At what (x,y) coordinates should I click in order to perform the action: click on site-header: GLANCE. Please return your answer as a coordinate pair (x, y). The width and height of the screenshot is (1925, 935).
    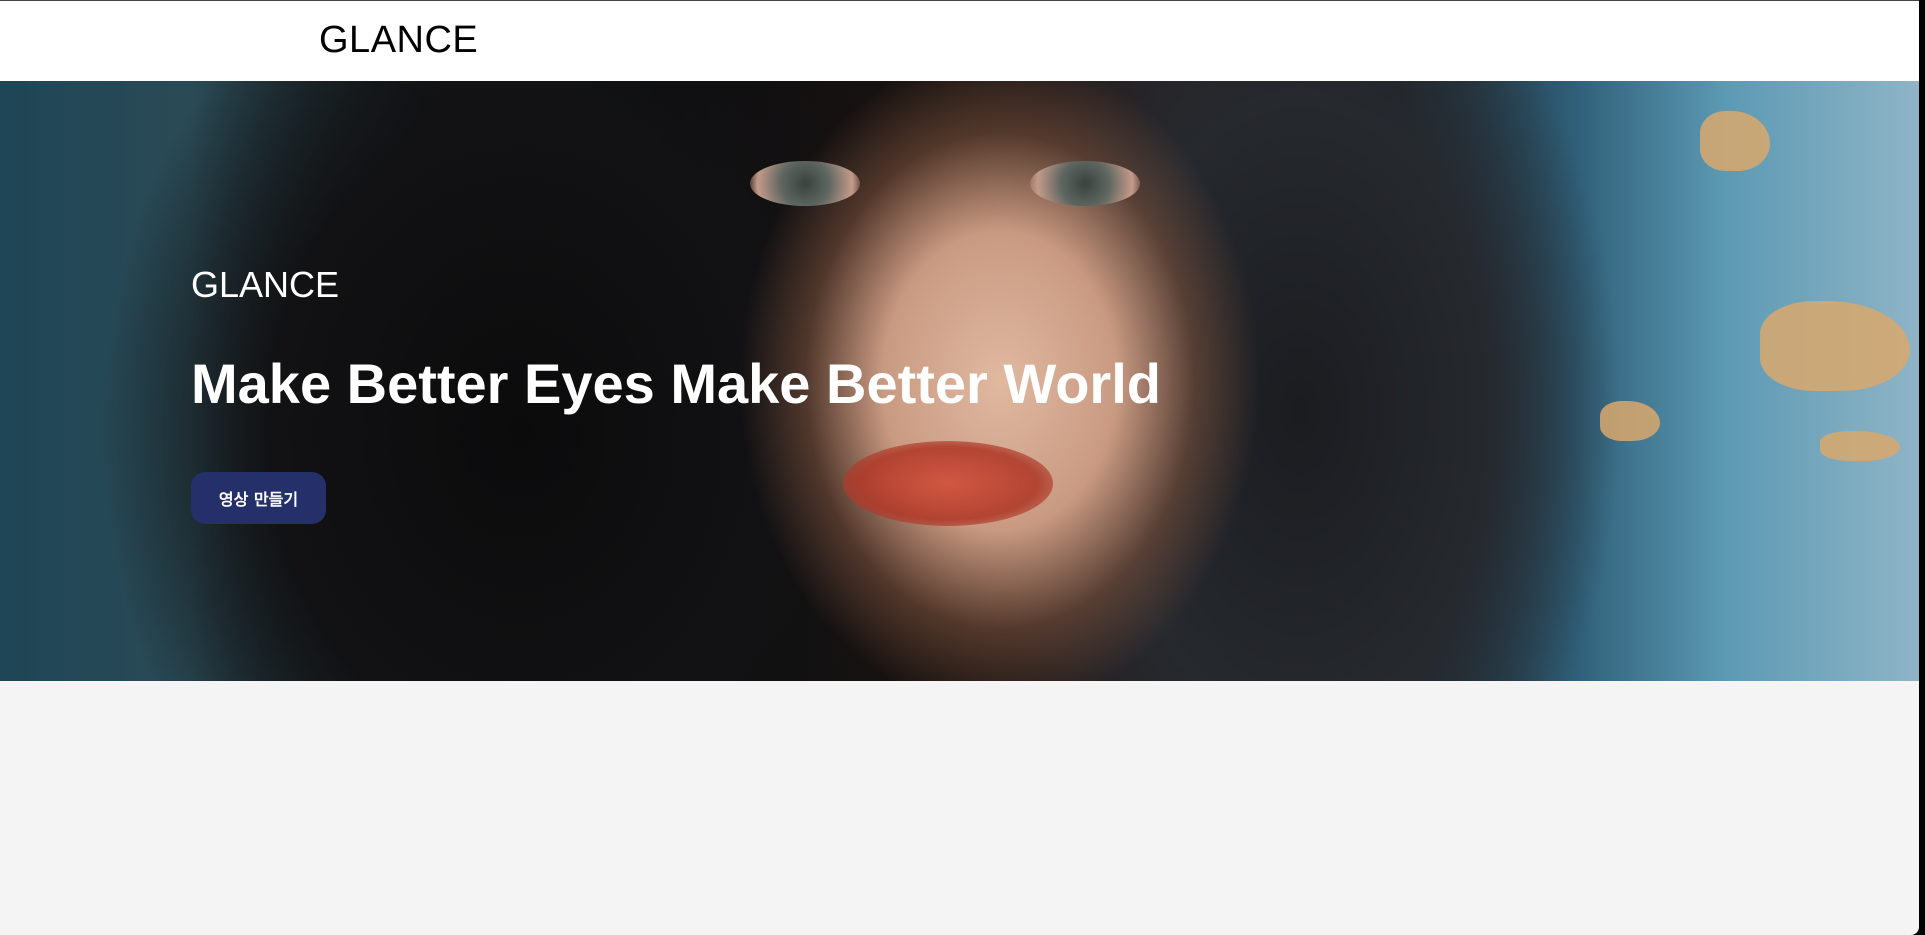
    Looking at the image, I should click on (959, 41).